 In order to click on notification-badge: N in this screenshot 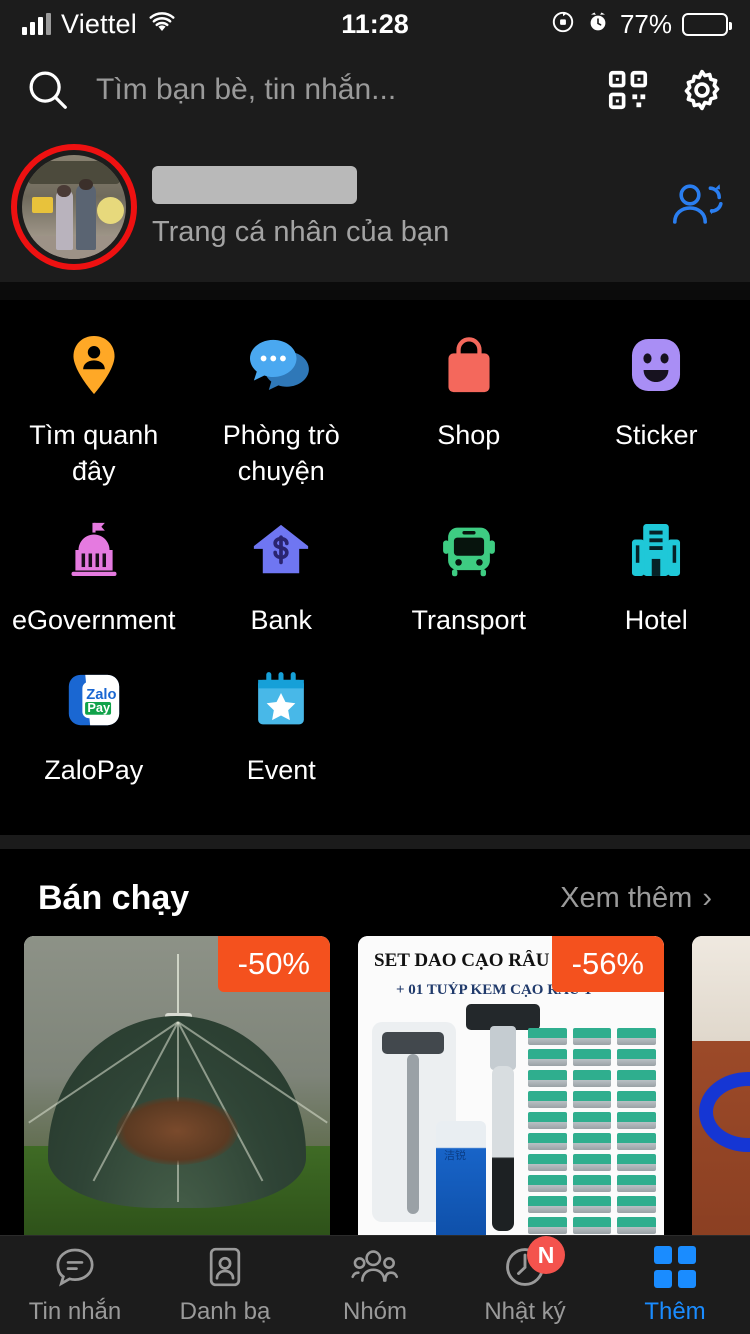, I will do `click(546, 1255)`.